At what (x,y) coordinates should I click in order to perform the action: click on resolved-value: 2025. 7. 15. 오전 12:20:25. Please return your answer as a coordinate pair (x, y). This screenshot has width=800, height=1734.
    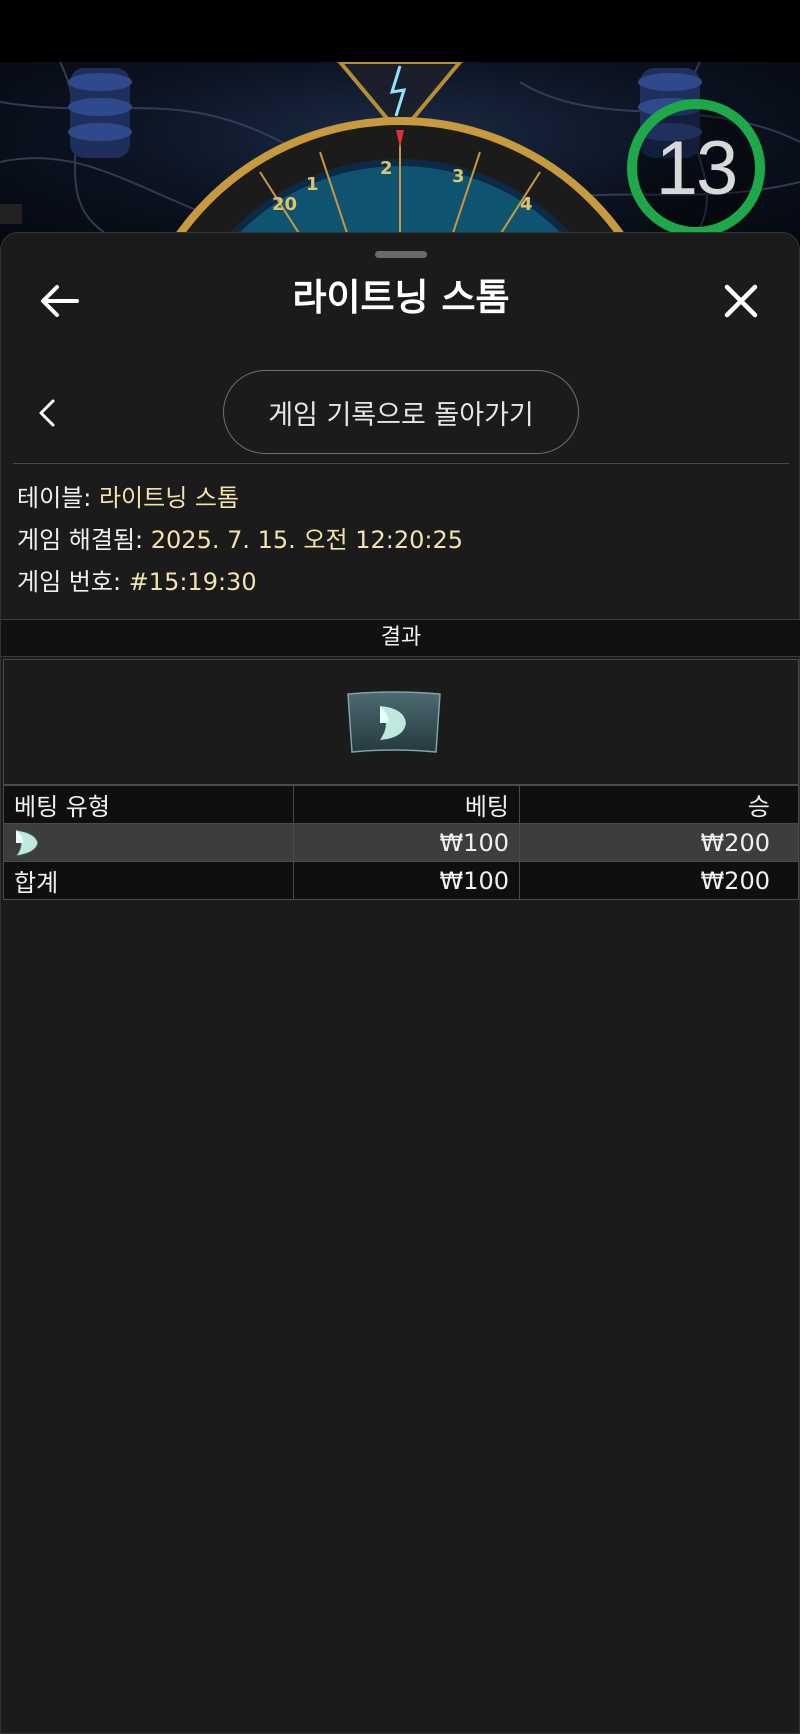
    Looking at the image, I should click on (307, 540).